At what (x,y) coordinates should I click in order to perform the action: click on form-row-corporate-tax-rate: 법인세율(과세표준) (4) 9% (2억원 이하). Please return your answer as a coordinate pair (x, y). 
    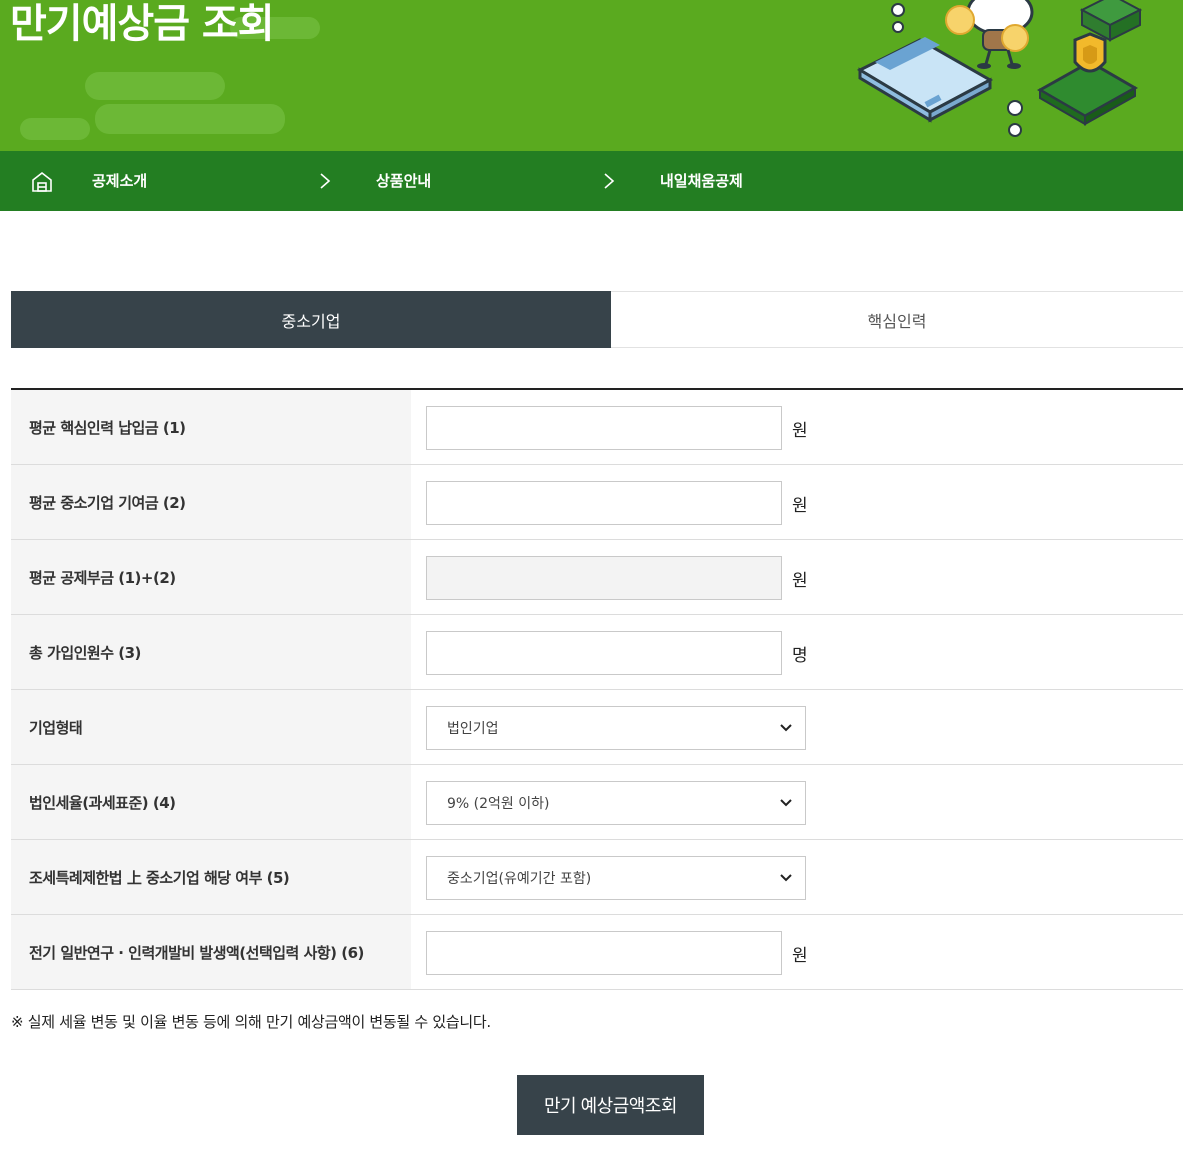
    Looking at the image, I should click on (597, 802).